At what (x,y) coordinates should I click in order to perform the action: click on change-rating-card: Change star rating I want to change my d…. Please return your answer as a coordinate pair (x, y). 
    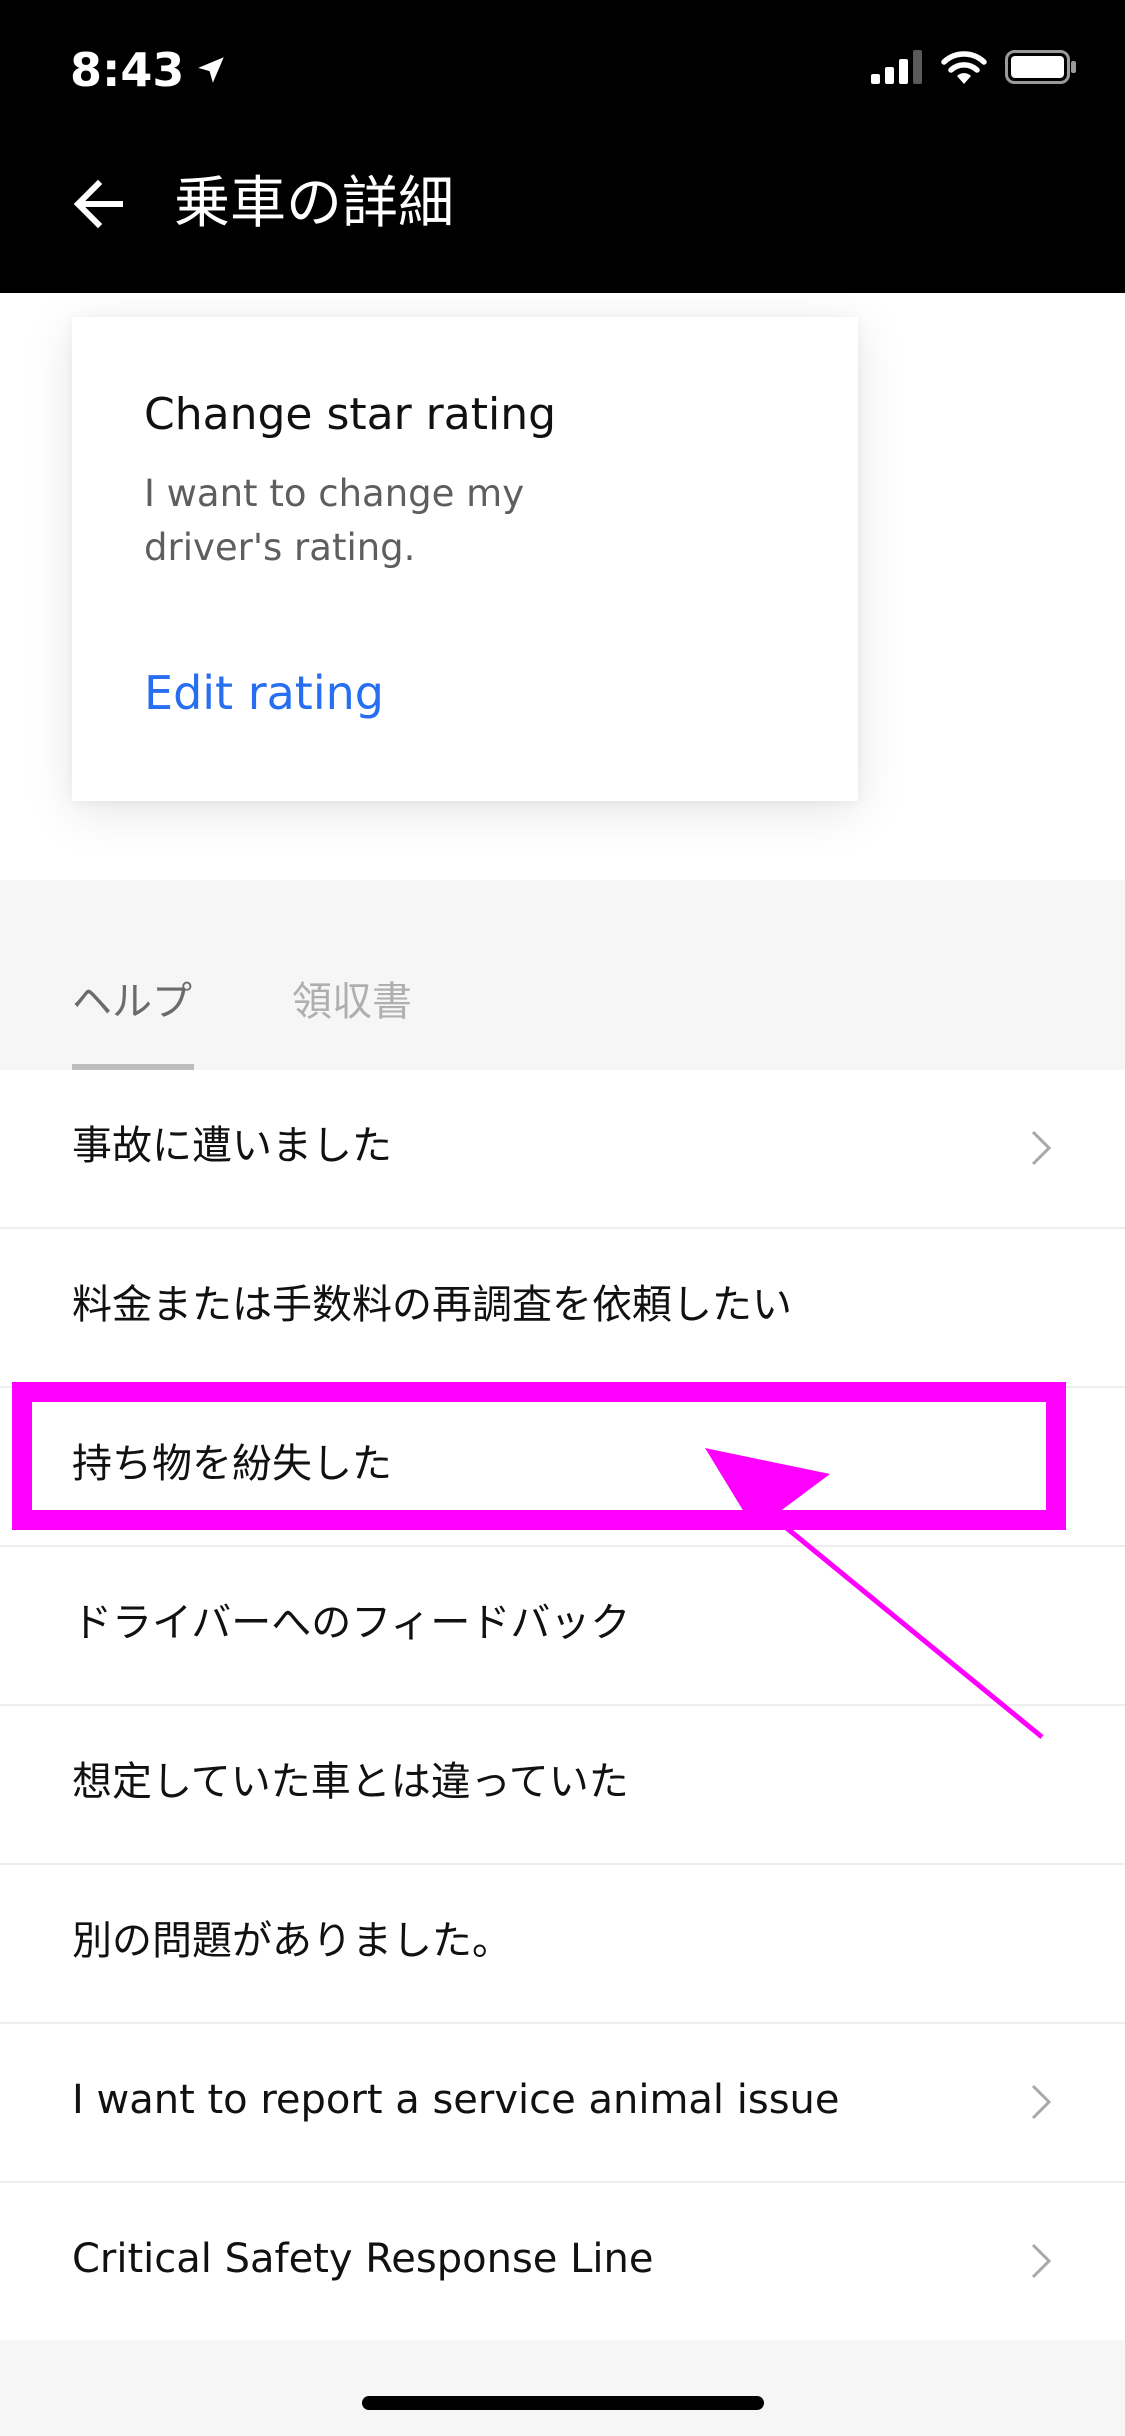
    Looking at the image, I should click on (465, 559).